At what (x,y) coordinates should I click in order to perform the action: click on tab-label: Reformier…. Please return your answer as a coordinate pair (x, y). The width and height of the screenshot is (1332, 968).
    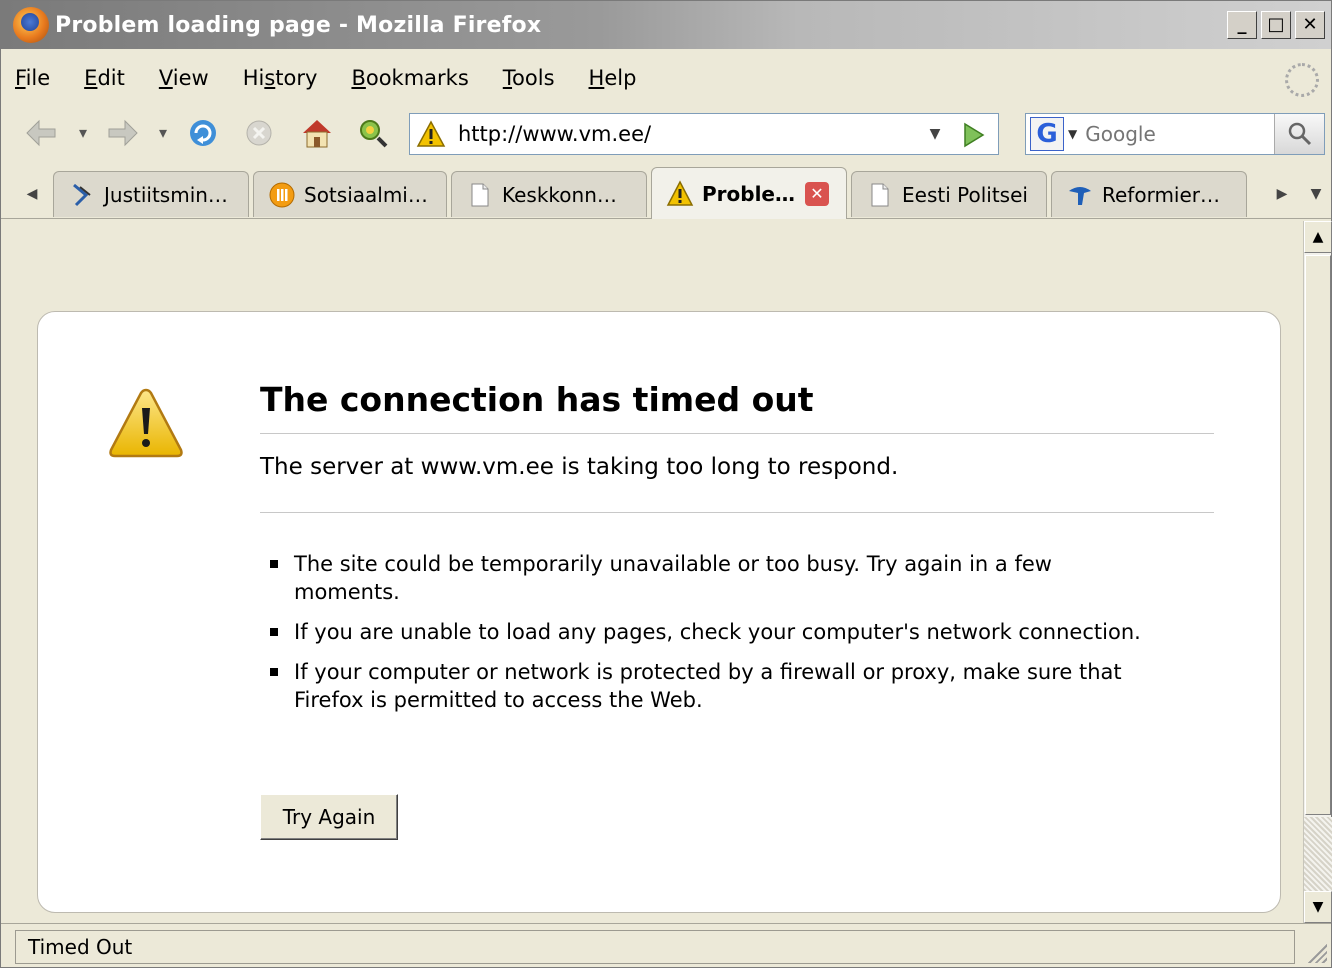
    Looking at the image, I should click on (1161, 194).